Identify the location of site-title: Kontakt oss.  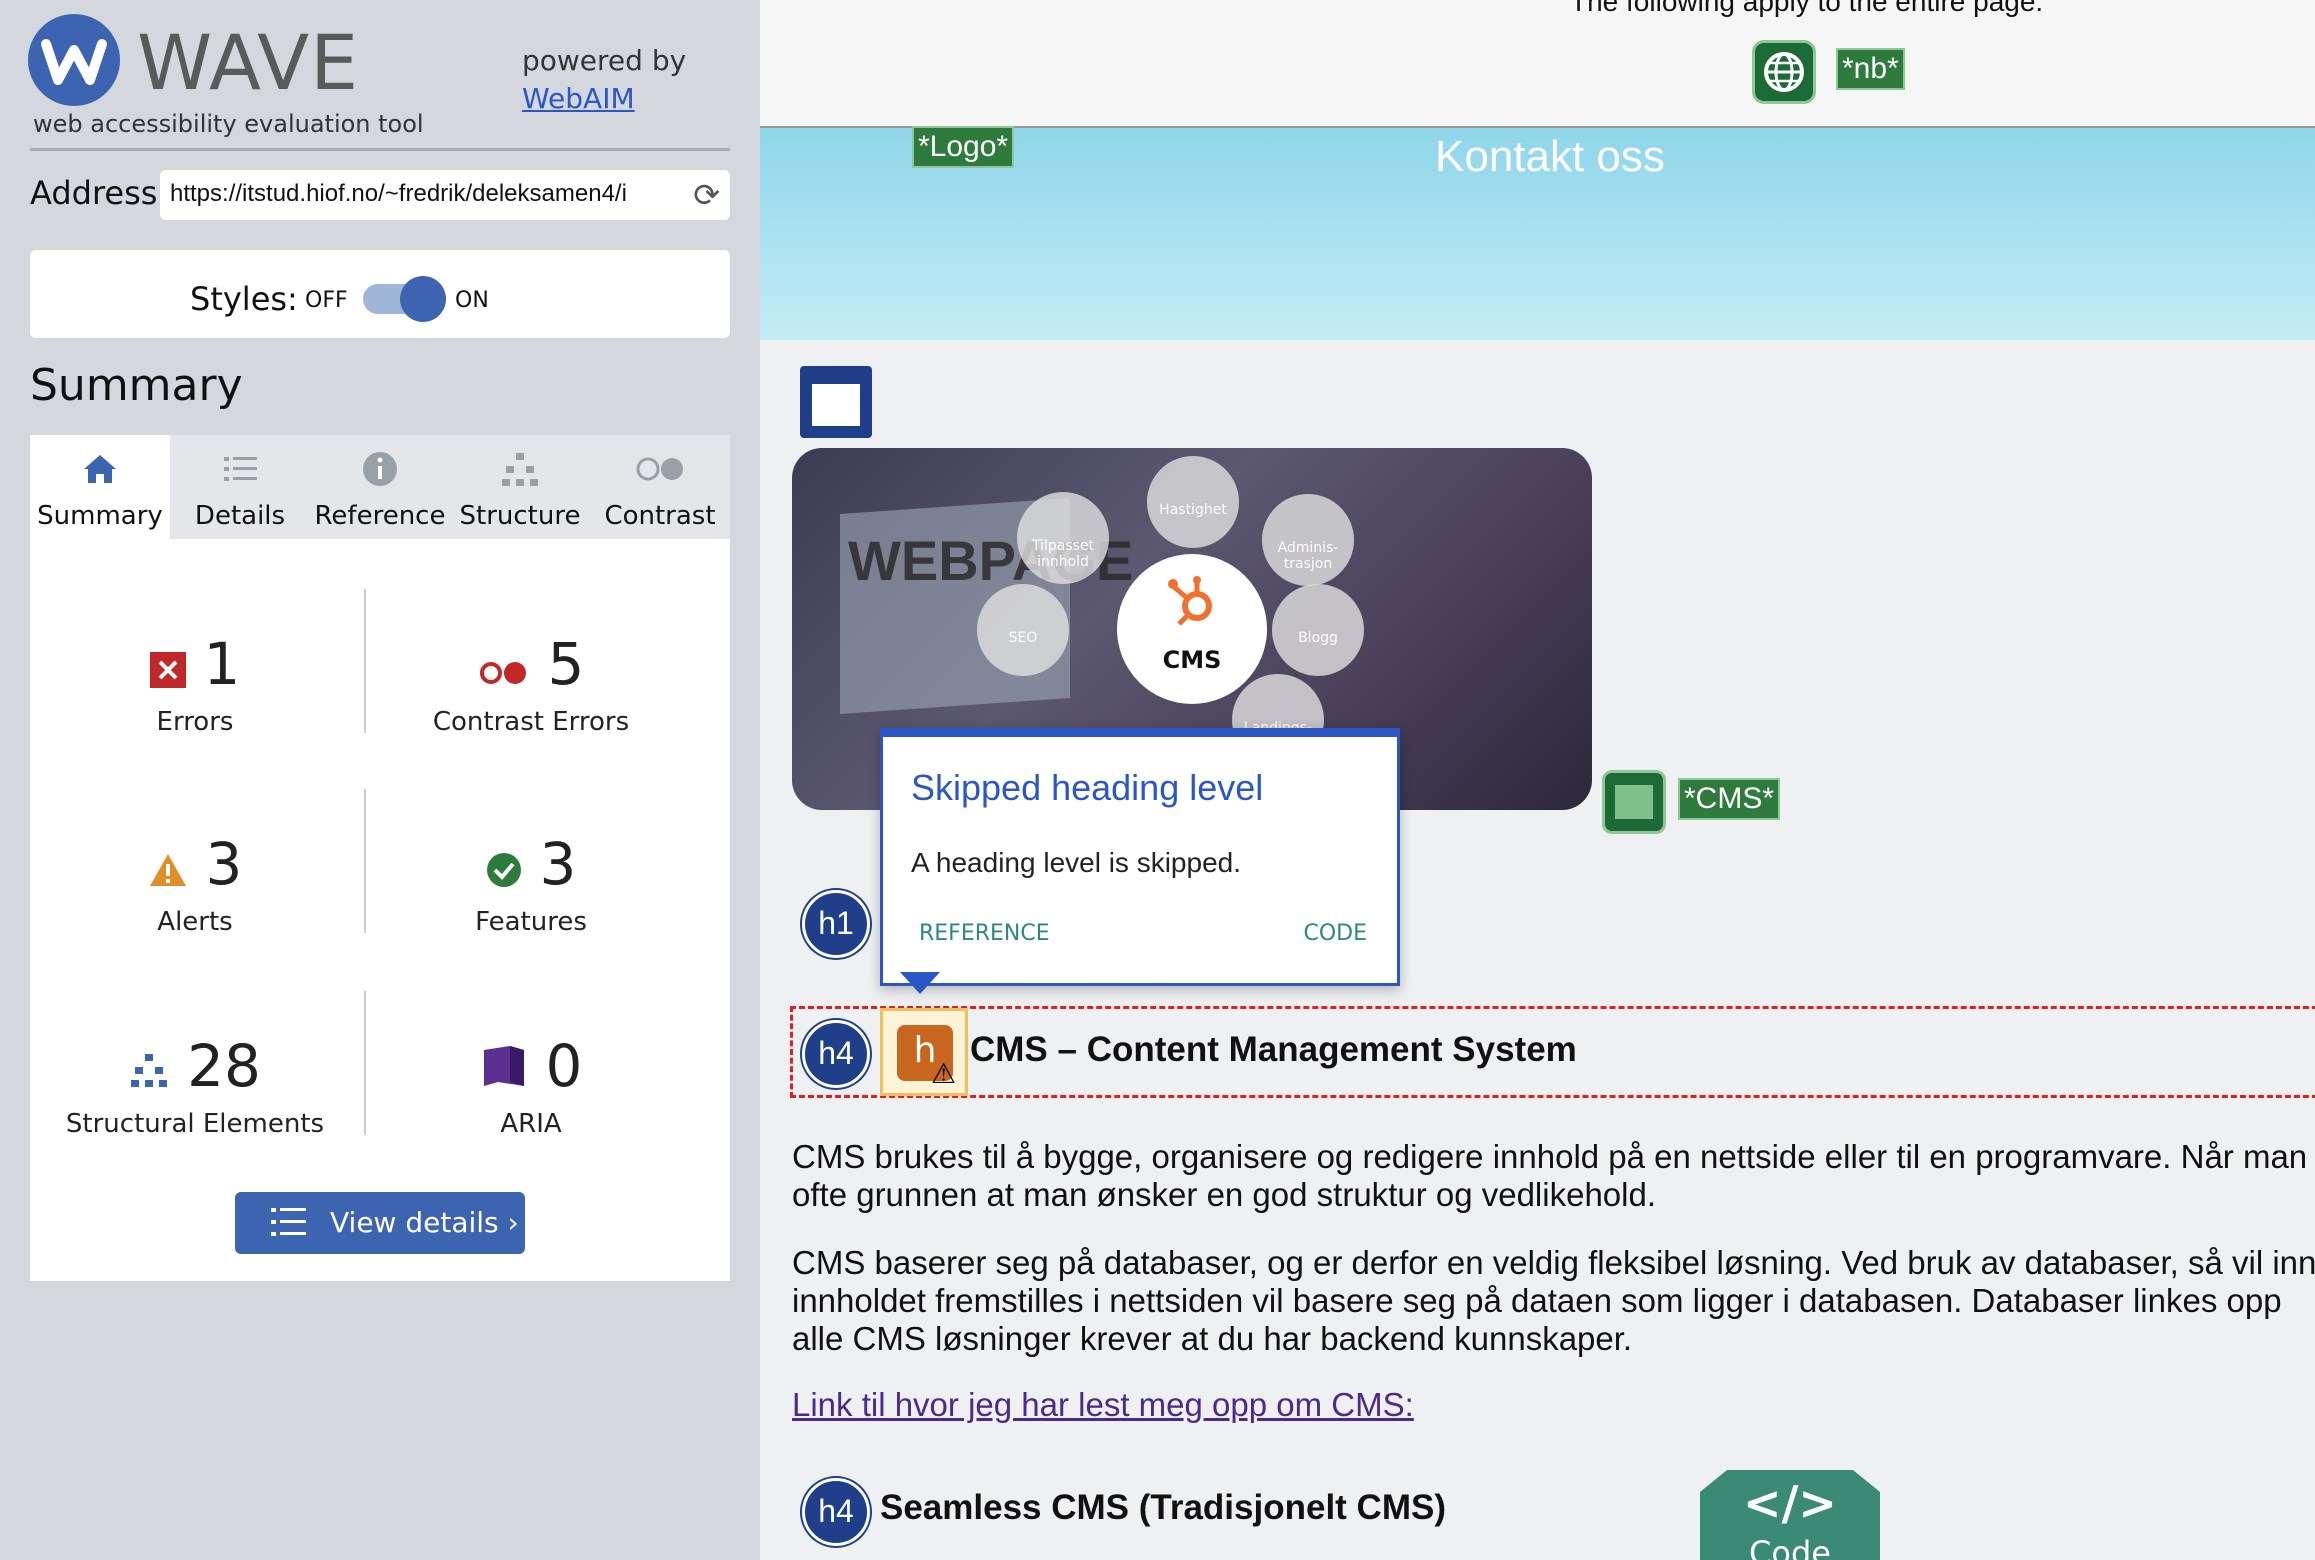
(1550, 156).